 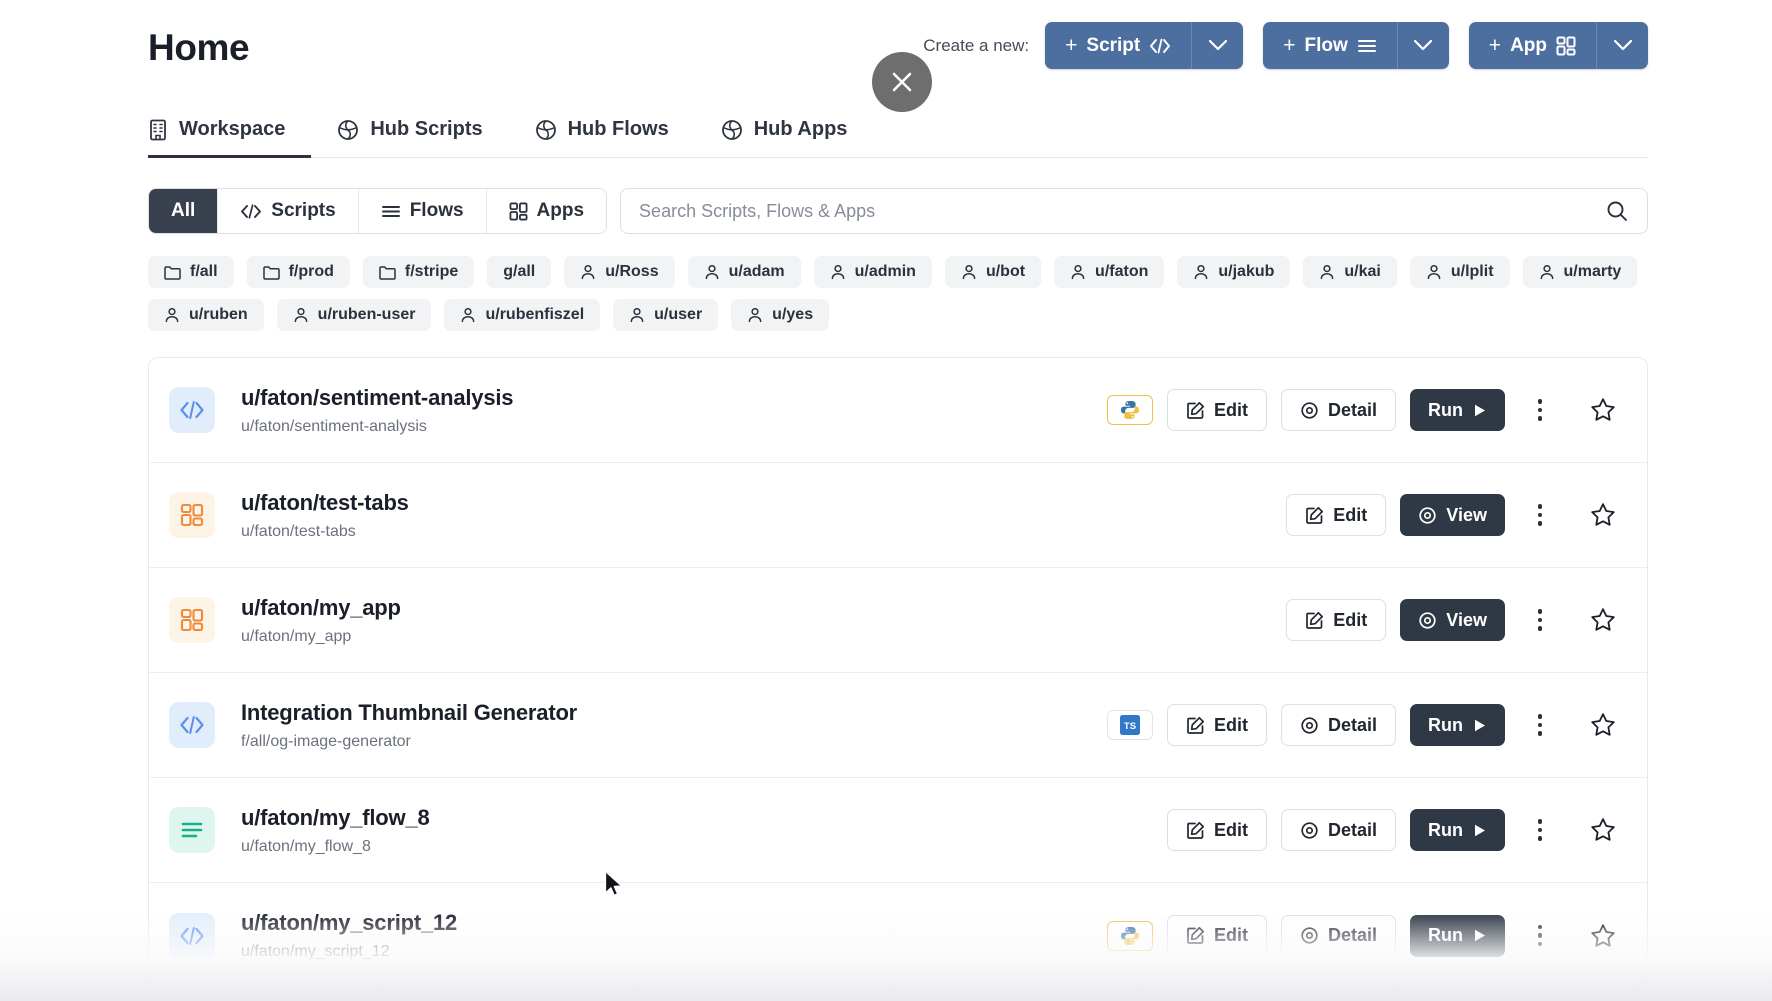 I want to click on search-icon, so click(x=1617, y=211).